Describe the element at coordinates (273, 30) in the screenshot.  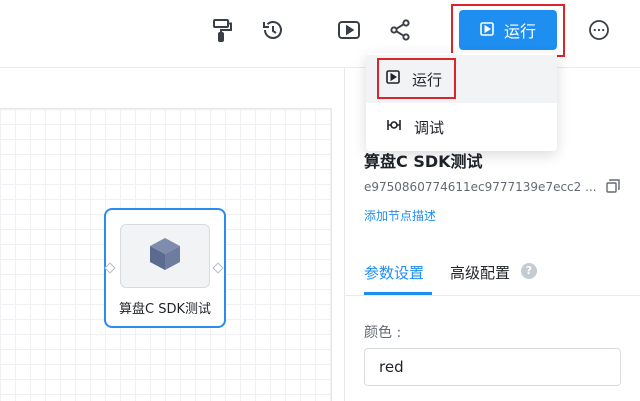
I see `history-icon` at that location.